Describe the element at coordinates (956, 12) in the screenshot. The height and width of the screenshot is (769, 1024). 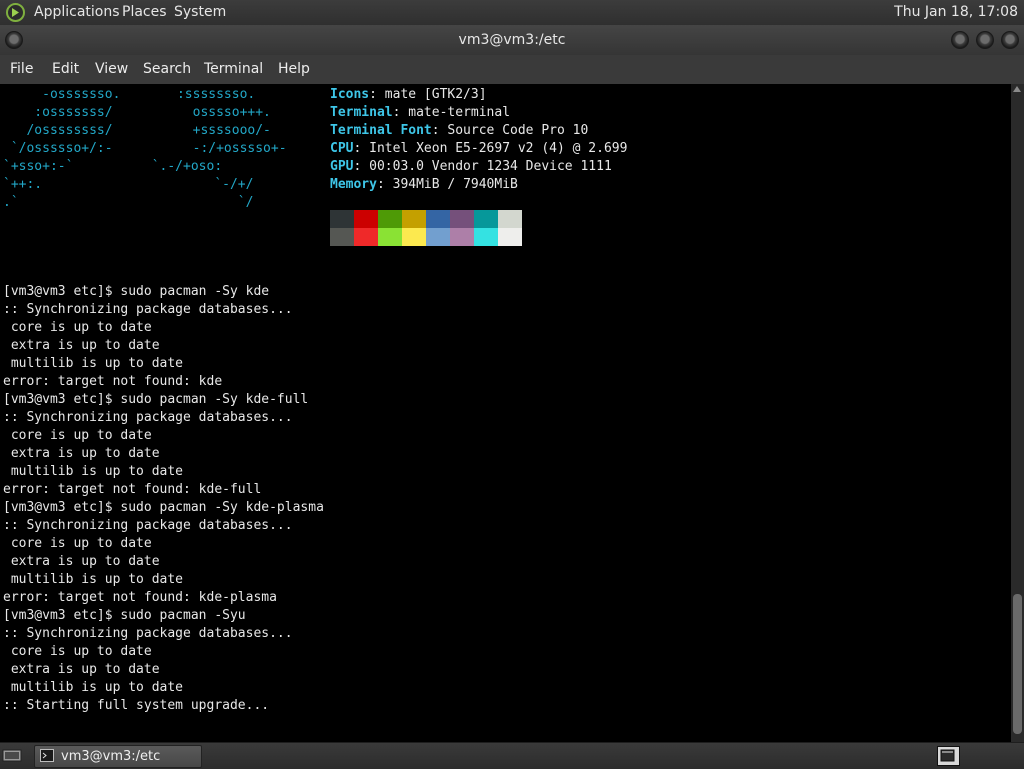
I see `clock: Thu Jan 18, 17:08` at that location.